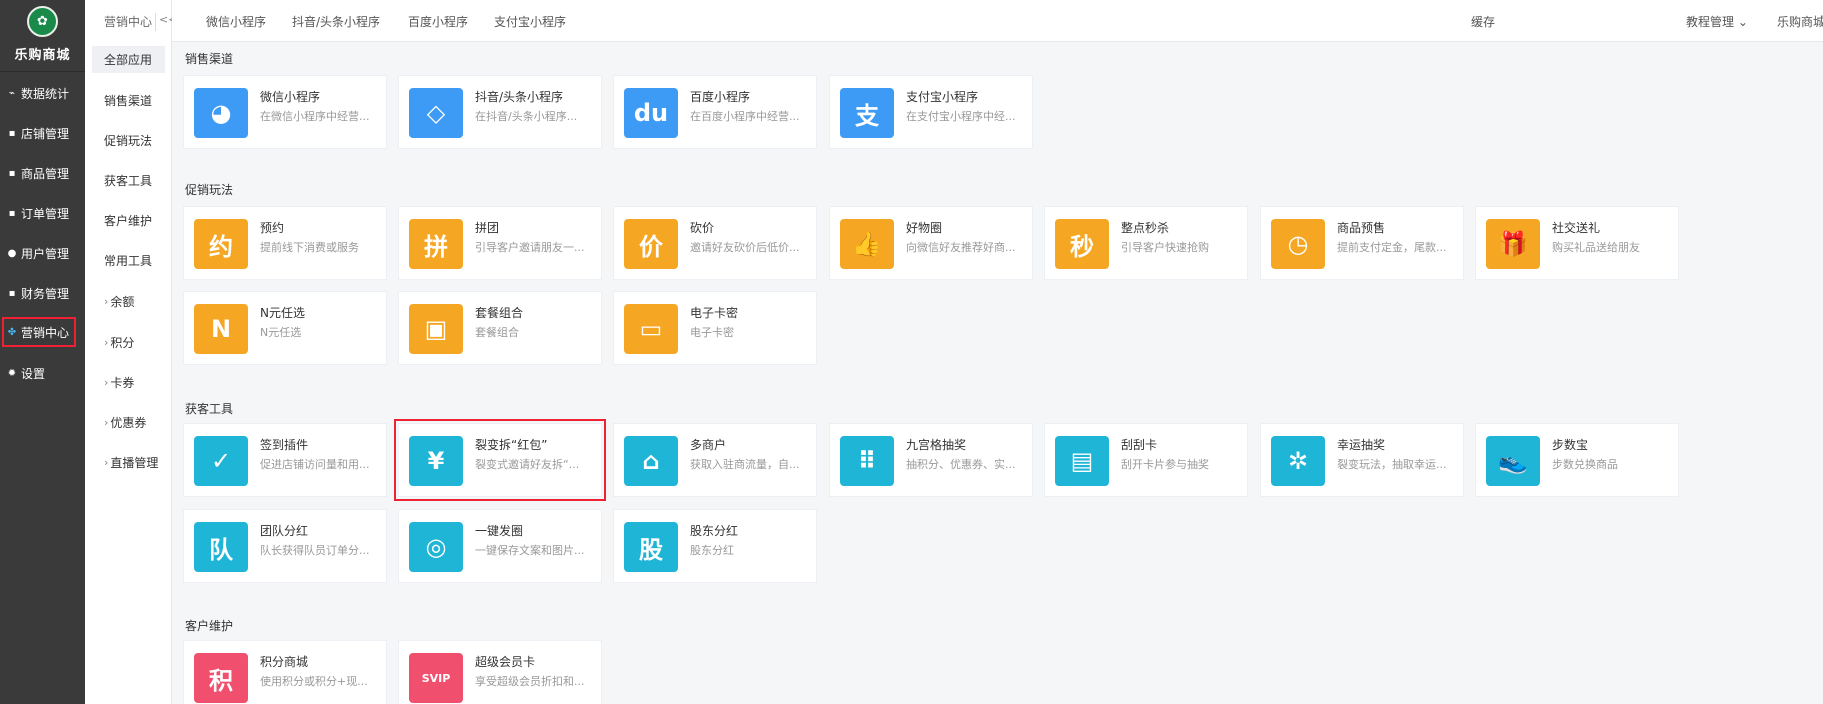 This screenshot has height=704, width=1823. I want to click on app-card-flash-sale: 秒整点秒杀 引导客户快速抢购, so click(1146, 243).